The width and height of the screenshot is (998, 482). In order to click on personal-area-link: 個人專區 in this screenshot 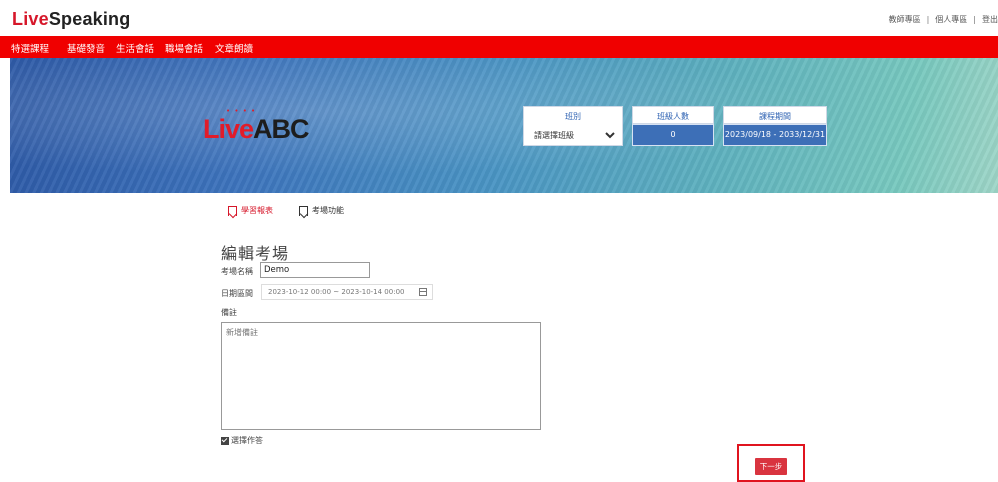, I will do `click(951, 19)`.